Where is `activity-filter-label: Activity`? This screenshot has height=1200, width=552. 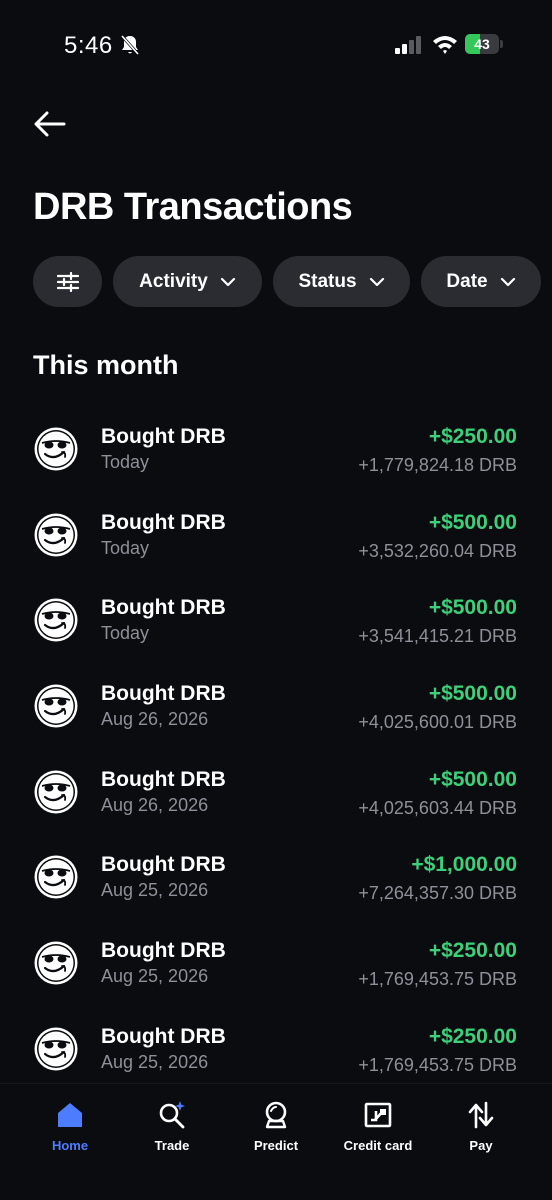 activity-filter-label: Activity is located at coordinates (173, 281).